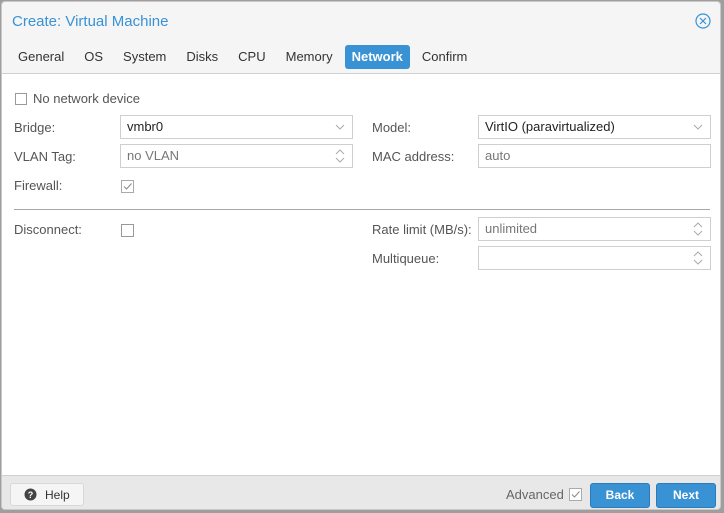 The height and width of the screenshot is (513, 724). I want to click on vlan-tag-input: no VLAN, so click(236, 156).